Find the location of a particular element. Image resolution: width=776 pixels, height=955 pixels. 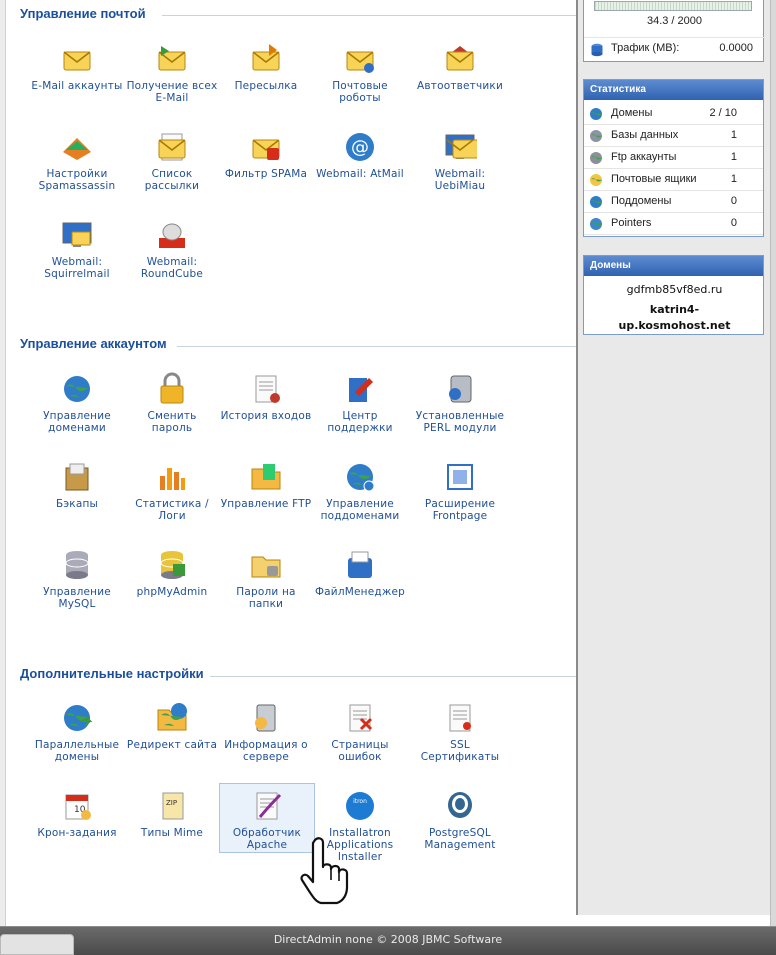

mailing-list-icon is located at coordinates (172, 147).